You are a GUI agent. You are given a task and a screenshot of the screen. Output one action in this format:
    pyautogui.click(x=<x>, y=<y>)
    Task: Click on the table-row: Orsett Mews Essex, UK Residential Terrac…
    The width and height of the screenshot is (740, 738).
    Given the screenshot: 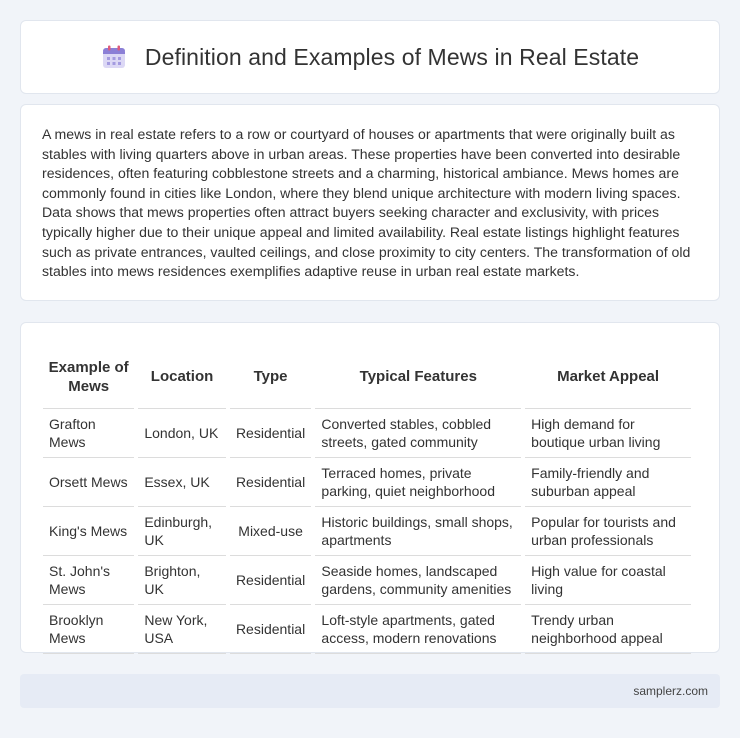 What is the action you would take?
    pyautogui.click(x=367, y=482)
    